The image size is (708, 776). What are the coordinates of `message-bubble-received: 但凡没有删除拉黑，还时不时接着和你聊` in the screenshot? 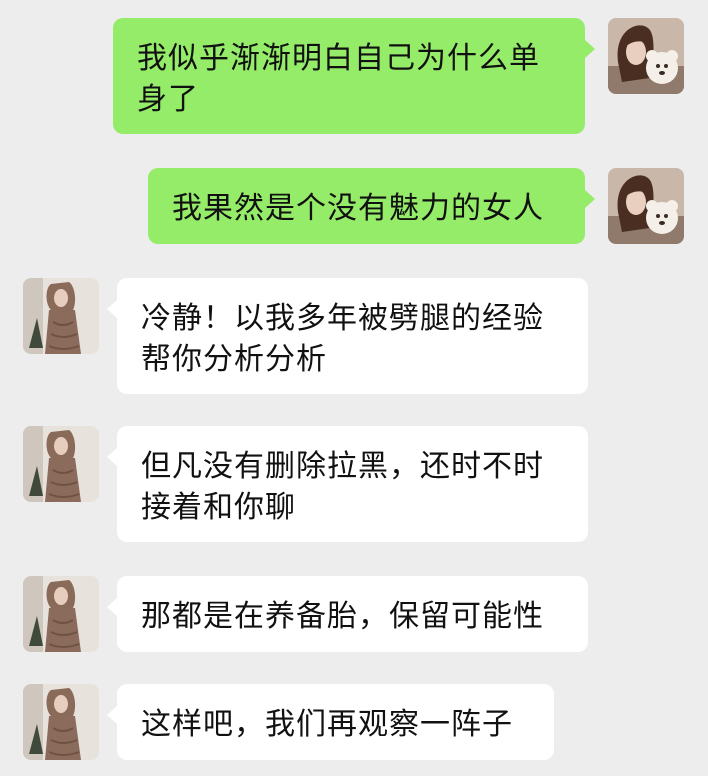 It's located at (352, 484).